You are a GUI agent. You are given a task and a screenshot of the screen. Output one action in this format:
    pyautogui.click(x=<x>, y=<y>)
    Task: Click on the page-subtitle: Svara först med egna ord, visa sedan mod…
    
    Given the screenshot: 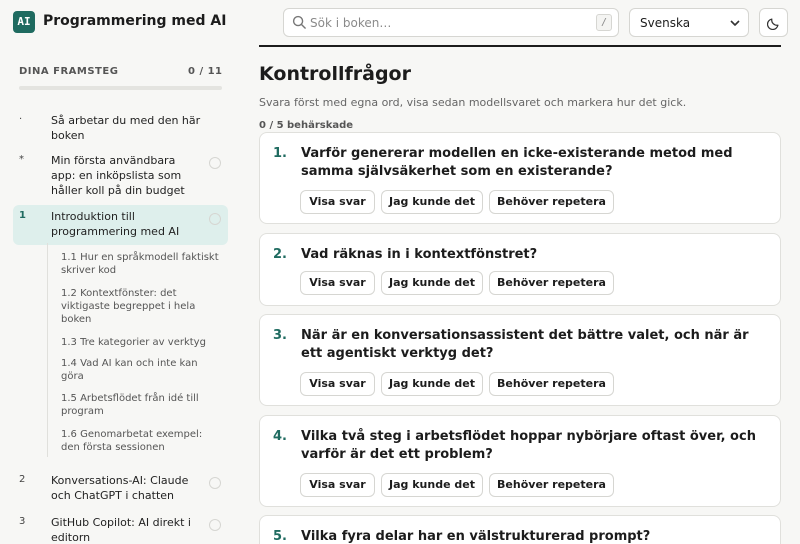 What is the action you would take?
    pyautogui.click(x=473, y=102)
    